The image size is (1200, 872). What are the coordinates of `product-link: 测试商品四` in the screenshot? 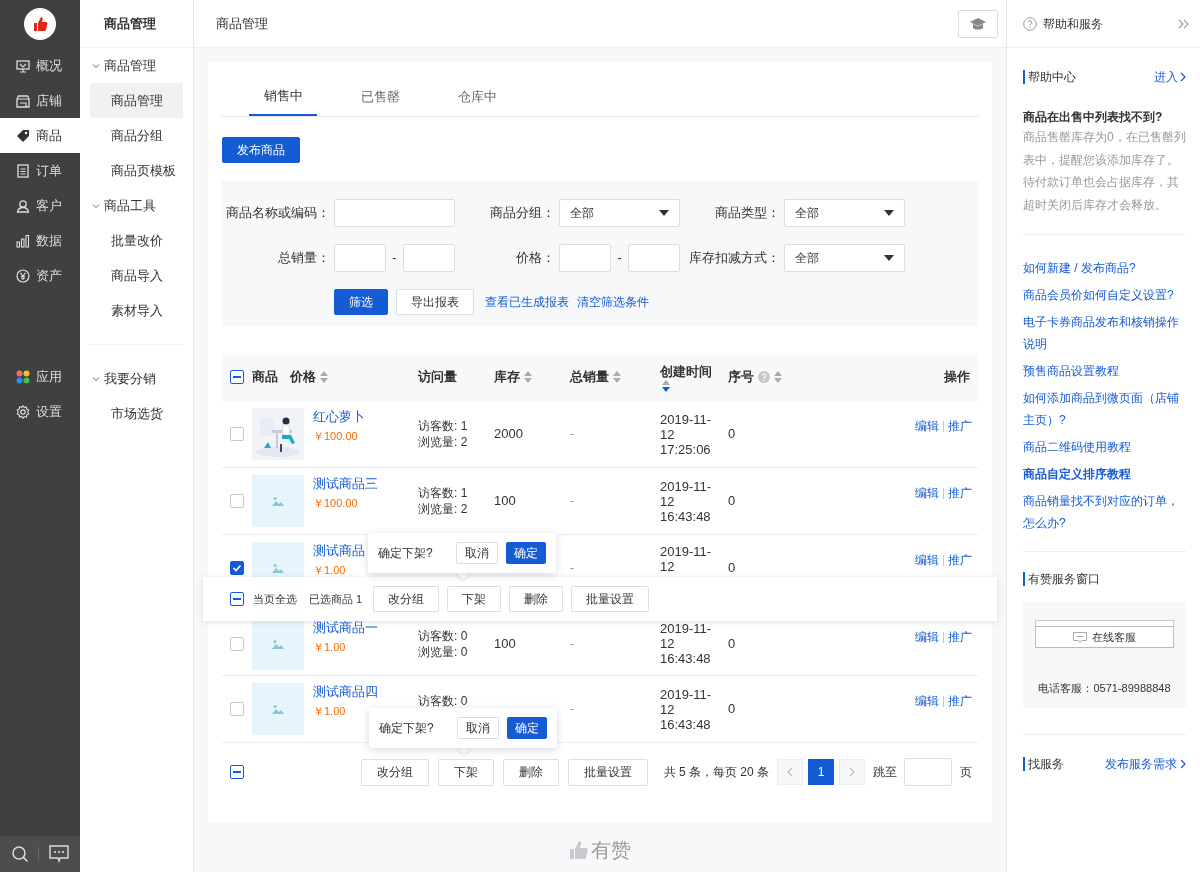 It's located at (345, 692).